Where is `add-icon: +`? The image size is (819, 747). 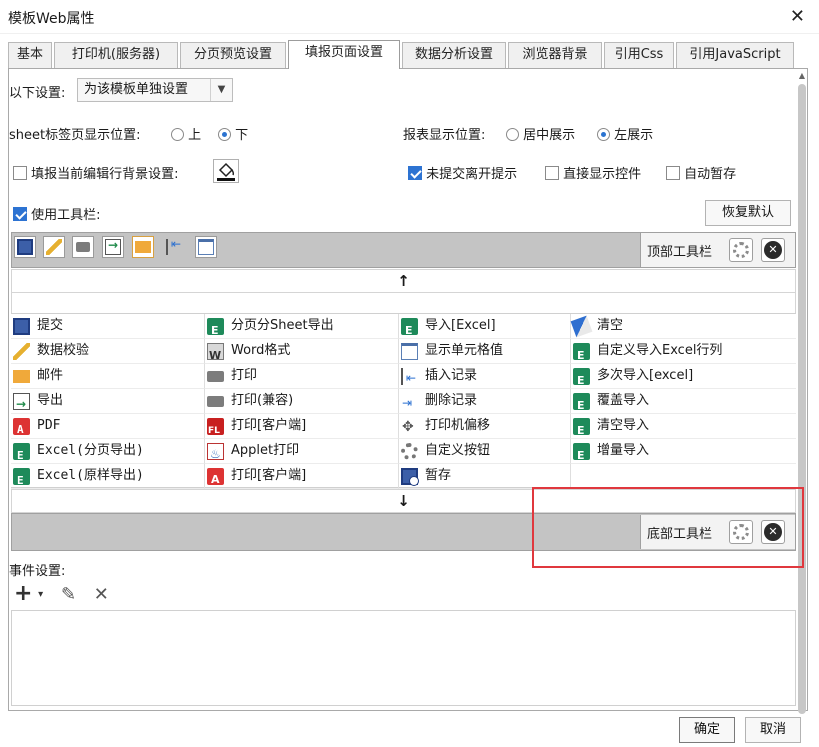 add-icon: + is located at coordinates (23, 593).